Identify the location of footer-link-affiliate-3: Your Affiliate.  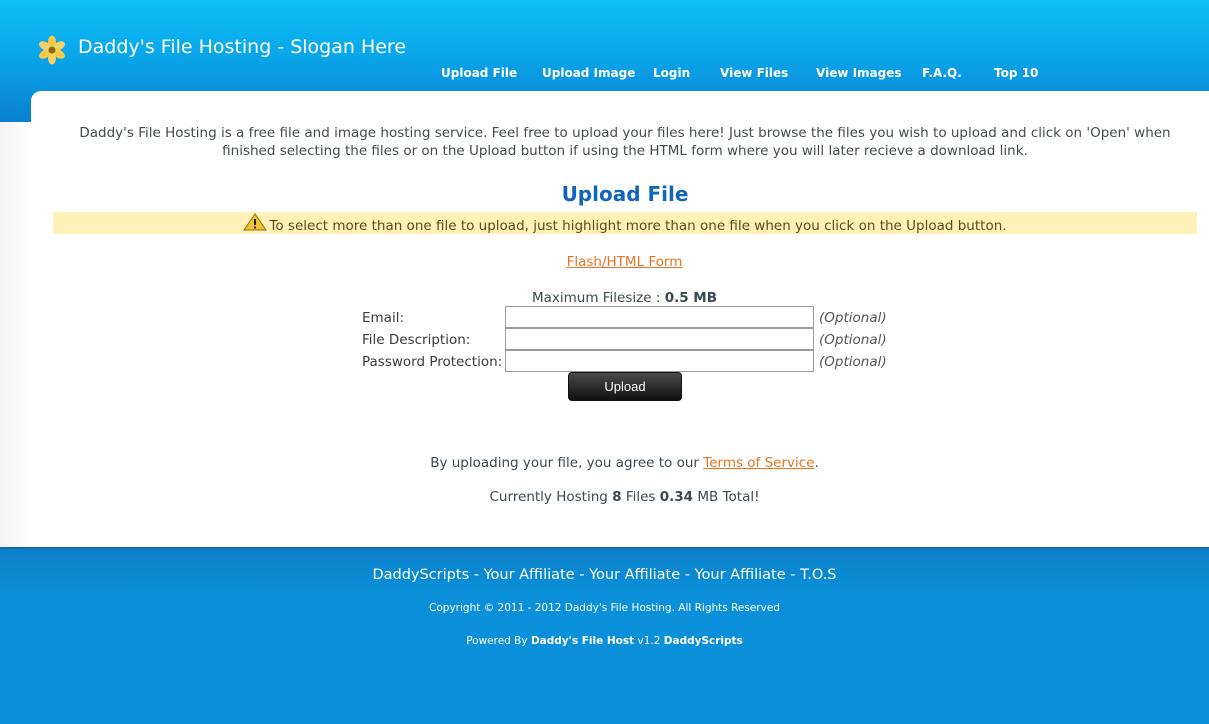
(740, 575).